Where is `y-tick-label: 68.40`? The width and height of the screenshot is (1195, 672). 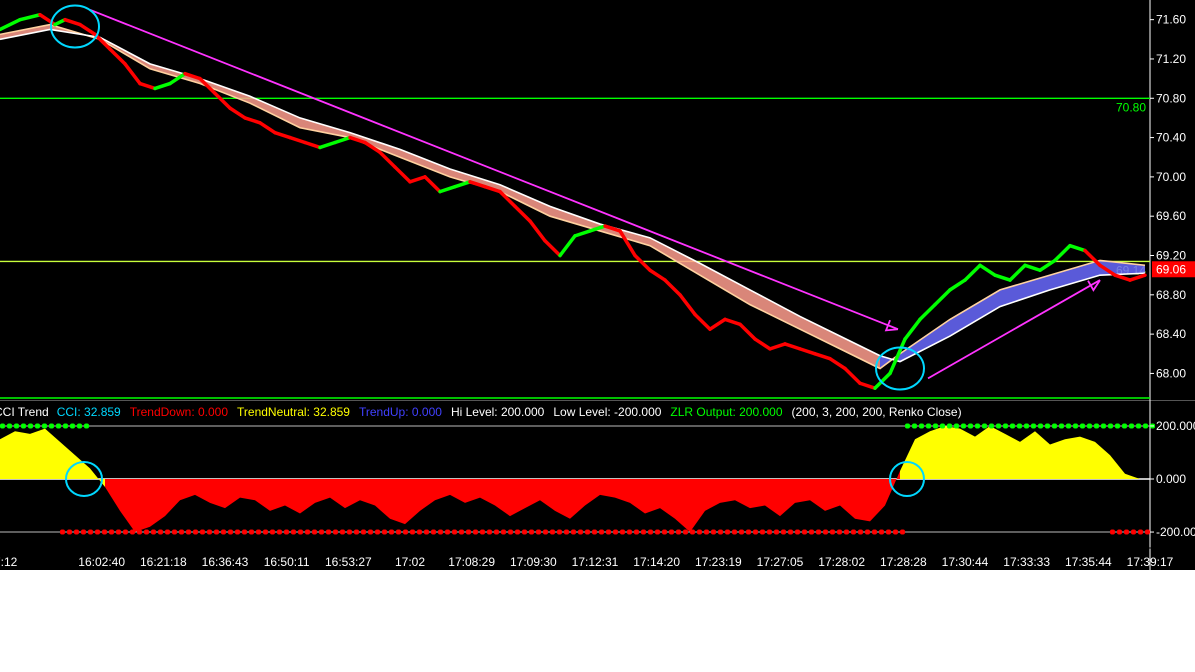
y-tick-label: 68.40 is located at coordinates (1171, 334).